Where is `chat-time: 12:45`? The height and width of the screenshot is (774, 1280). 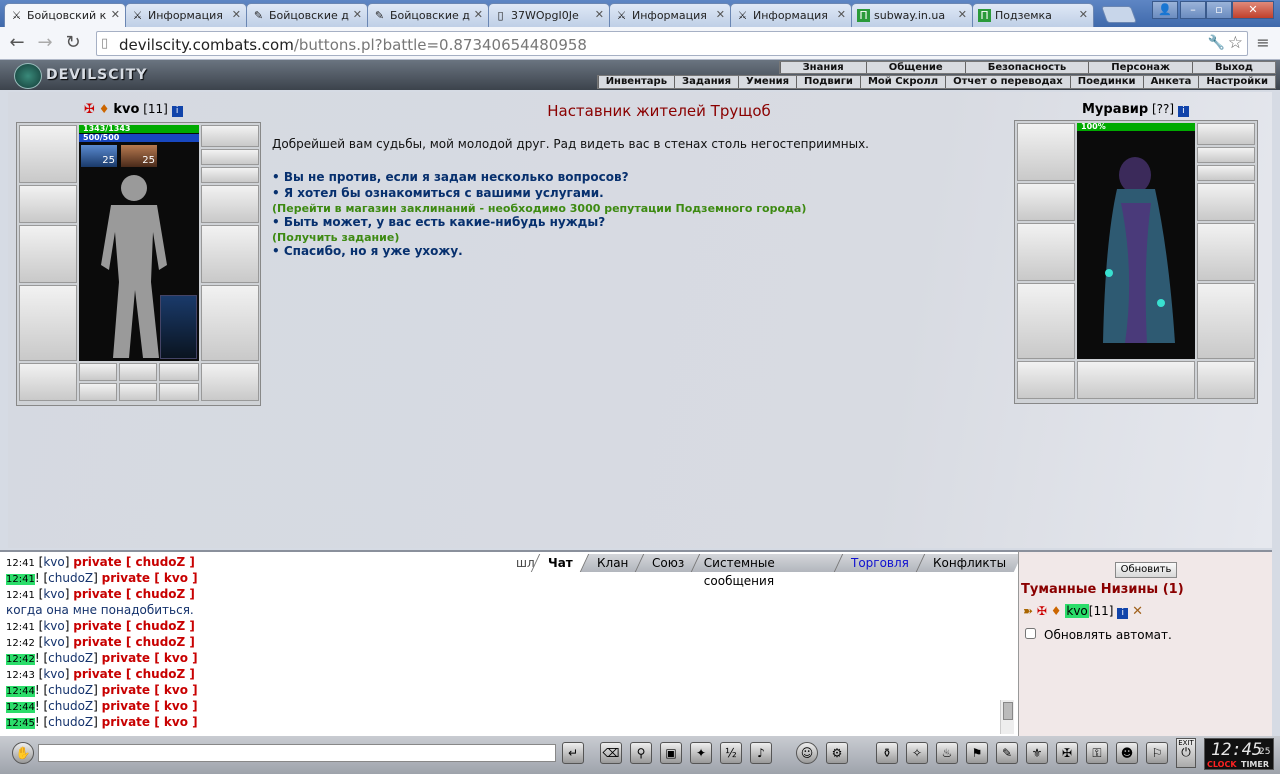 chat-time: 12:45 is located at coordinates (20, 723).